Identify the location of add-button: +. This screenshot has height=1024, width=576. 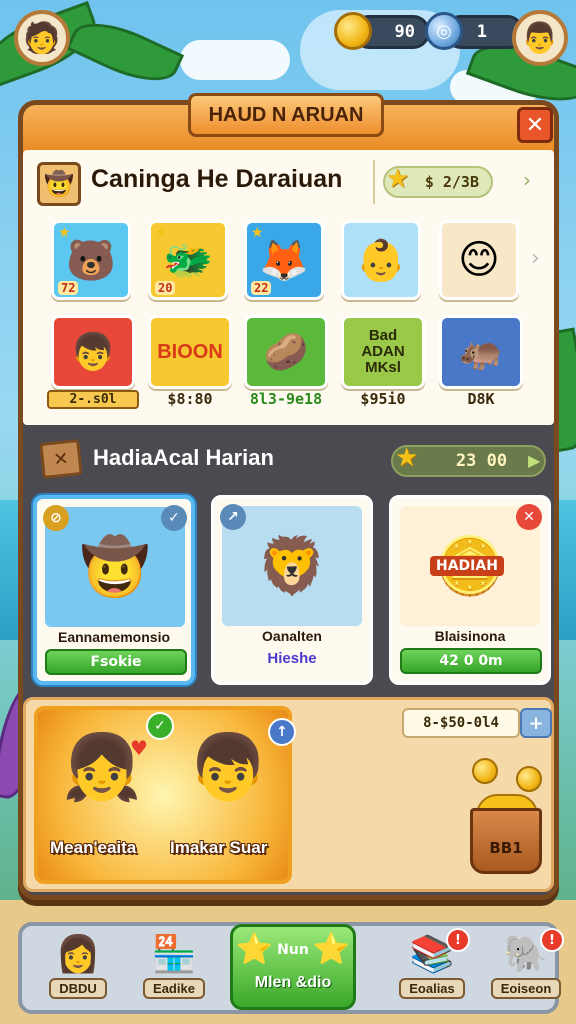
(536, 723).